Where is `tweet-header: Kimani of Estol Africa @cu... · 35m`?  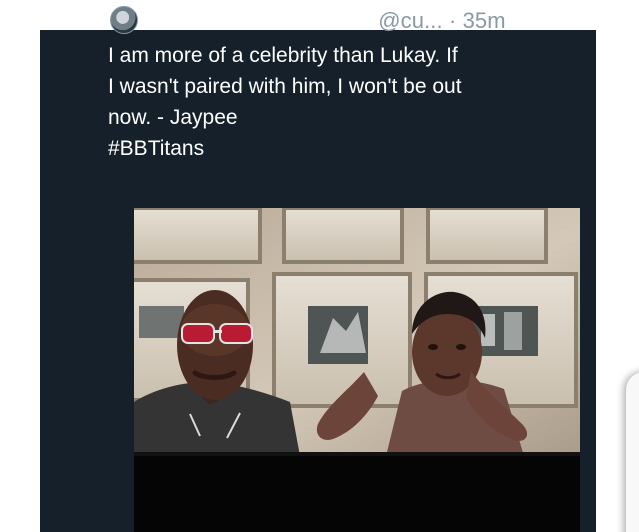 tweet-header: Kimani of Estol Africa @cu... · 35m is located at coordinates (357, 21).